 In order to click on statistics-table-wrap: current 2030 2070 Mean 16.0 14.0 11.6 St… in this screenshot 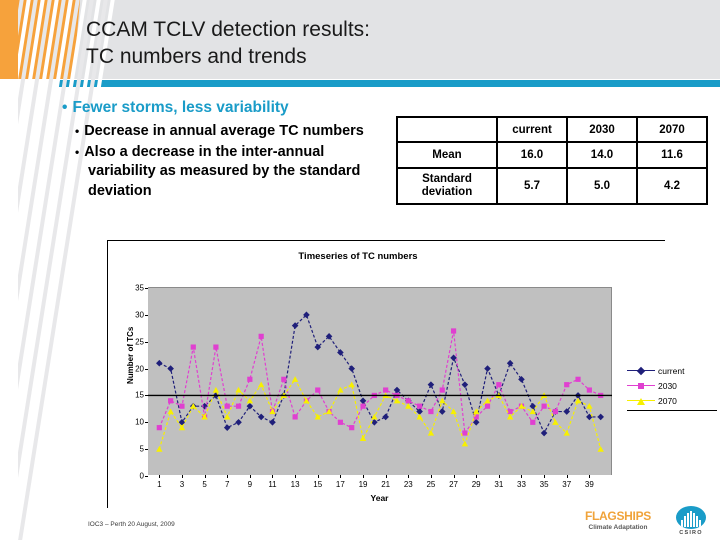, I will do `click(552, 160)`.